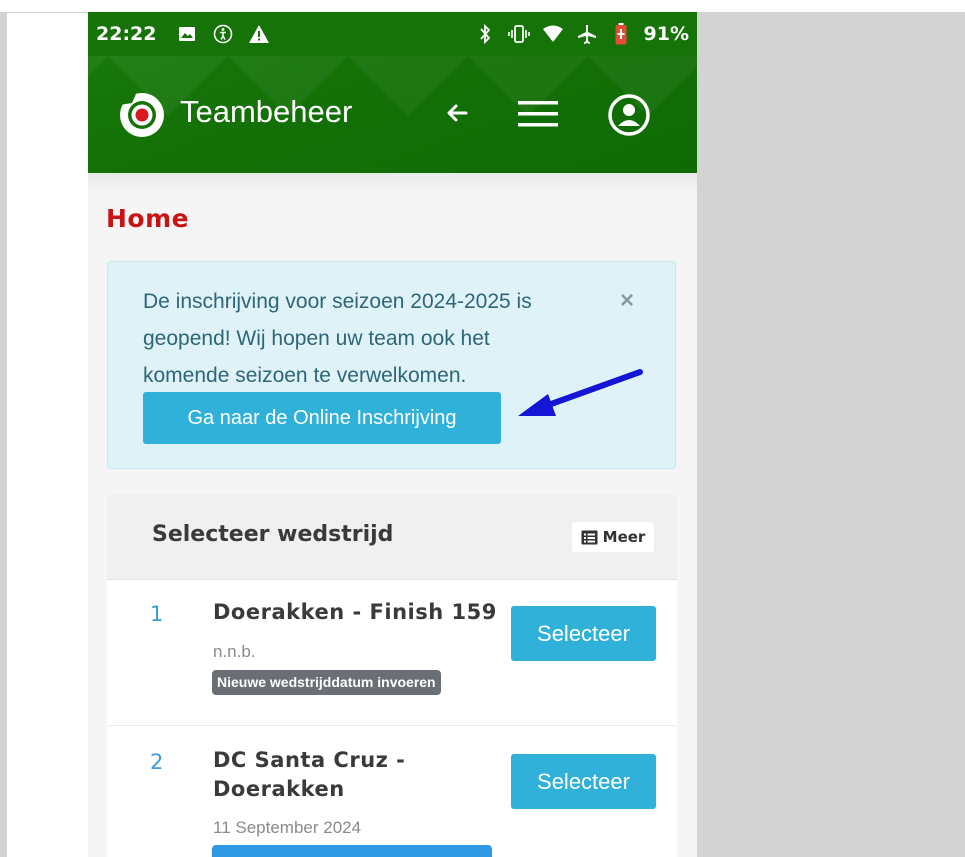 This screenshot has width=965, height=857. What do you see at coordinates (587, 34) in the screenshot?
I see `airplane-icon` at bounding box center [587, 34].